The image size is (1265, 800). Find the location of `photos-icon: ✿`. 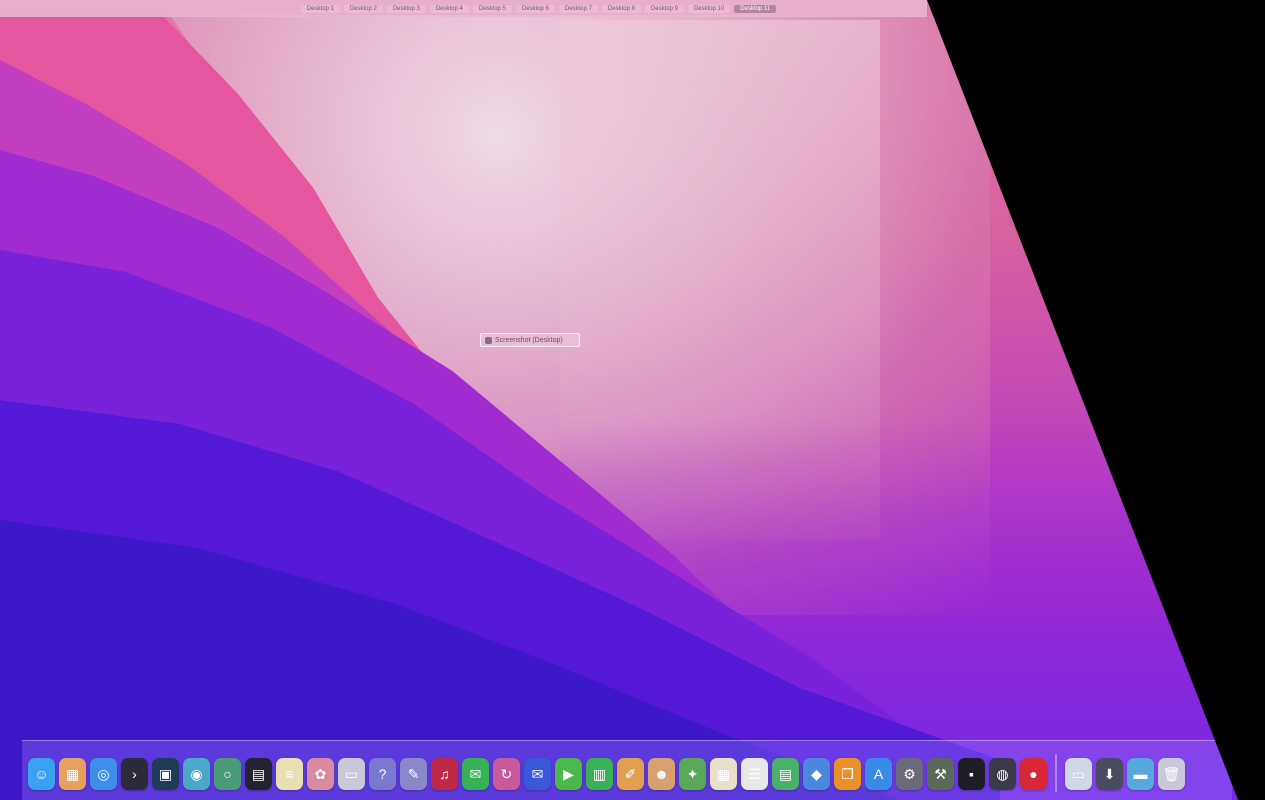

photos-icon: ✿ is located at coordinates (320, 774).